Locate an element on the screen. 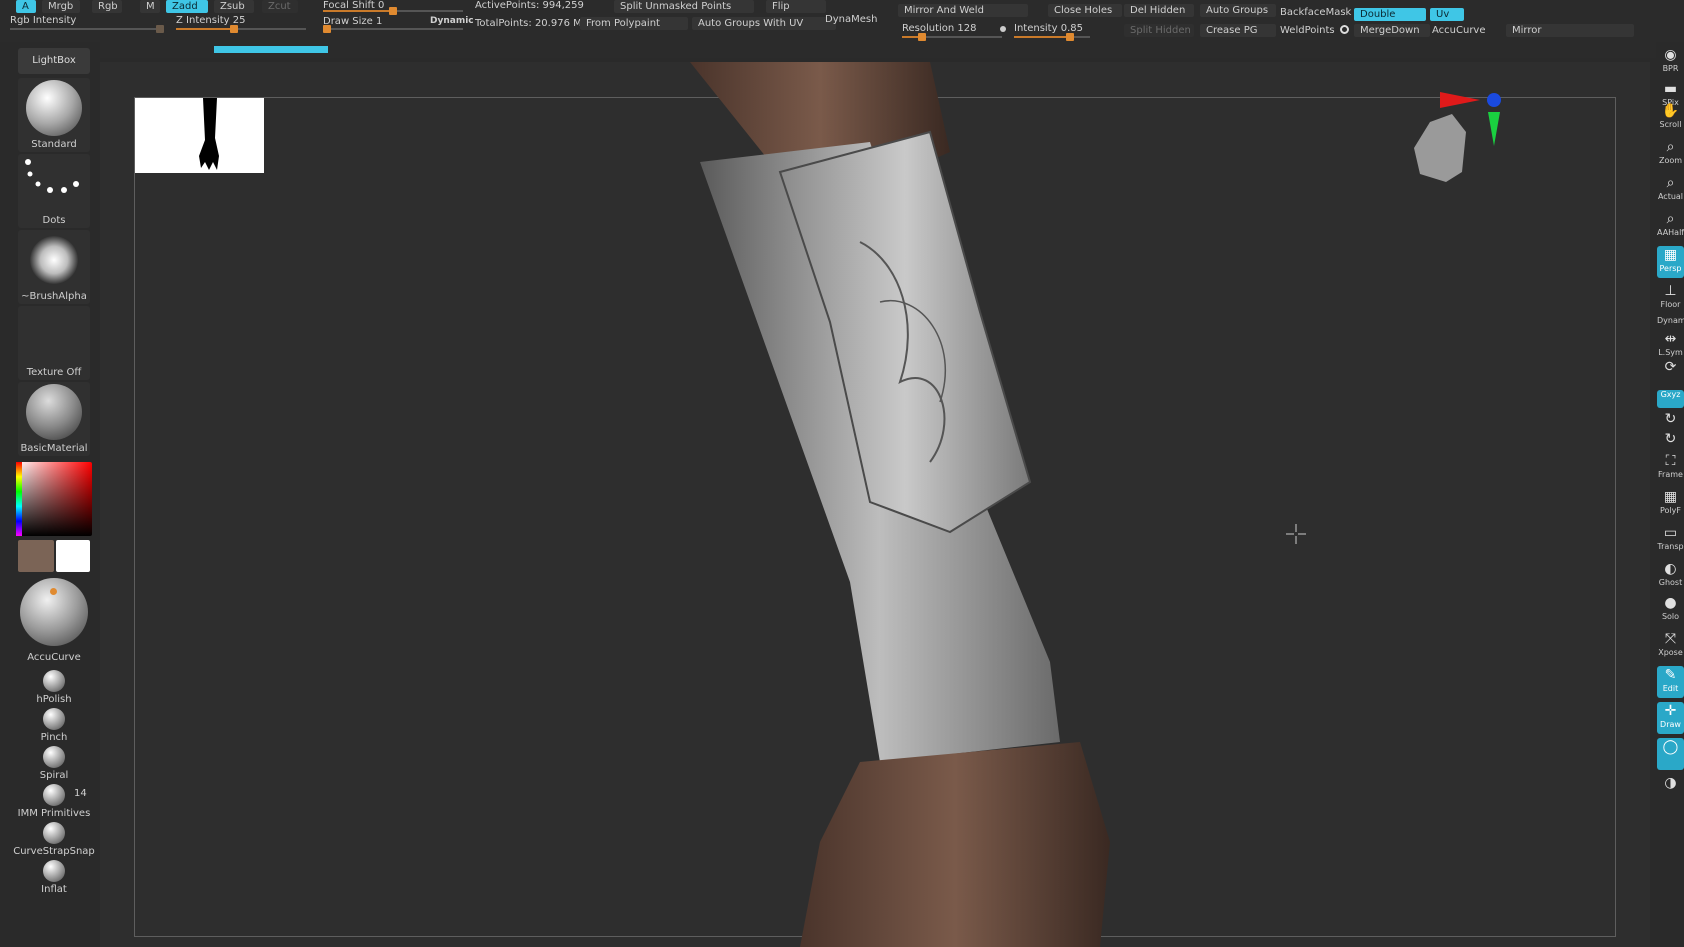 Image resolution: width=1684 pixels, height=947 pixels. curvestrapsnap-icon is located at coordinates (54, 833).